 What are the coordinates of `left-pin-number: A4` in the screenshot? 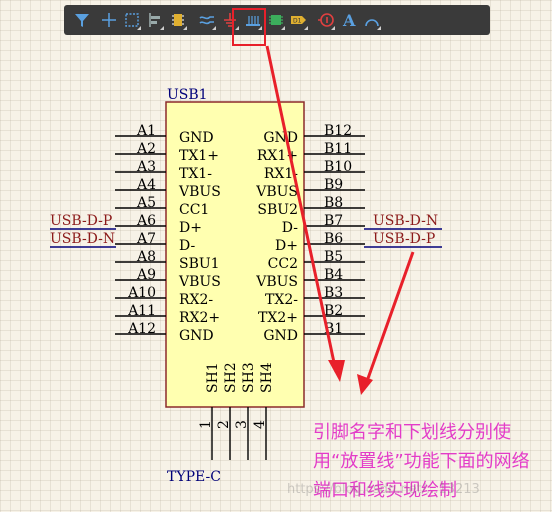 It's located at (146, 185).